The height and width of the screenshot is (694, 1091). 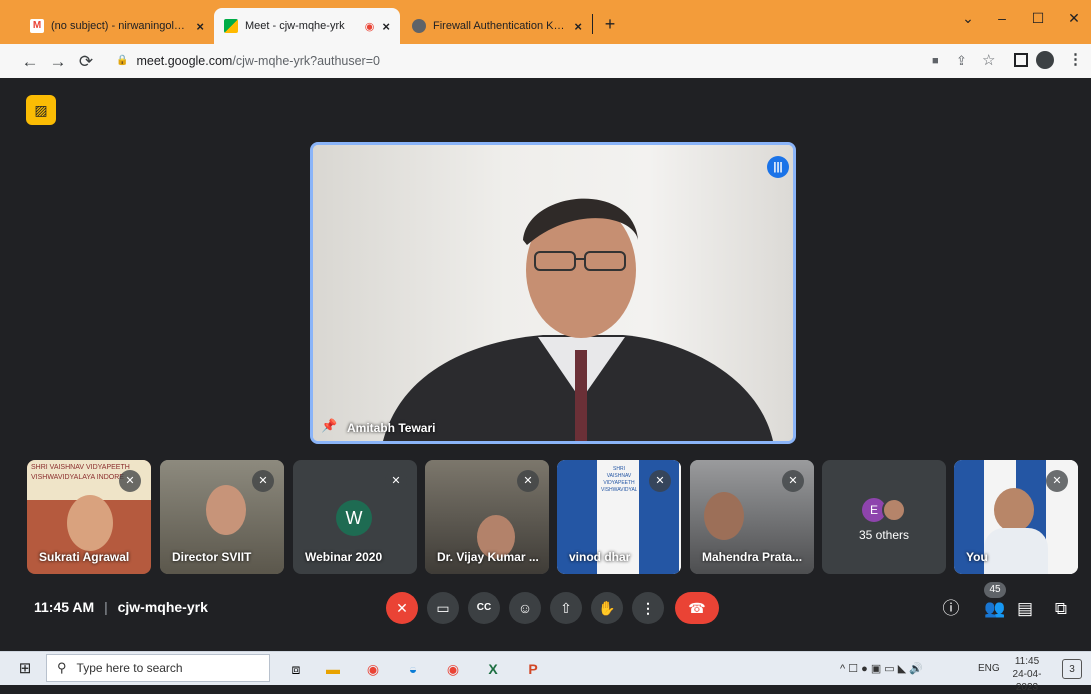 What do you see at coordinates (988, 60) in the screenshot?
I see `bookmark-star-icon: ☆` at bounding box center [988, 60].